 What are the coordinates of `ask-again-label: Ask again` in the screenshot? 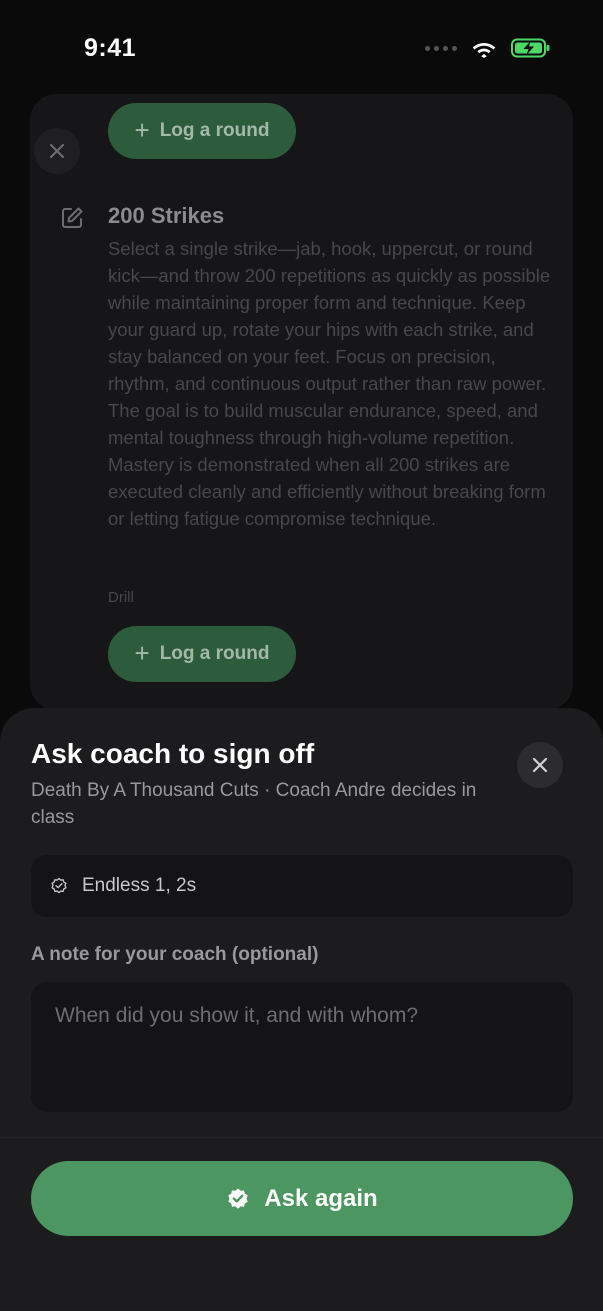 It's located at (321, 1198).